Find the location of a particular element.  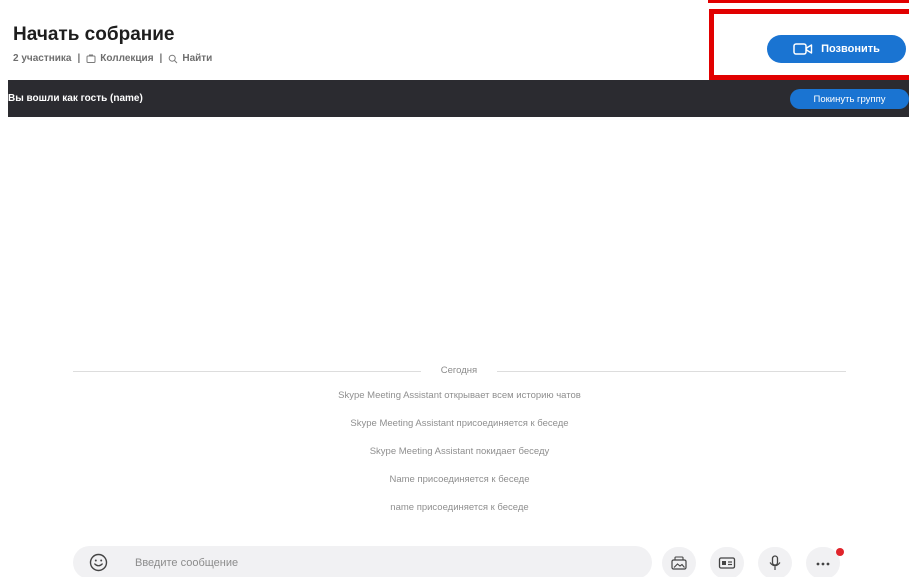

emoji-icon is located at coordinates (98, 562).